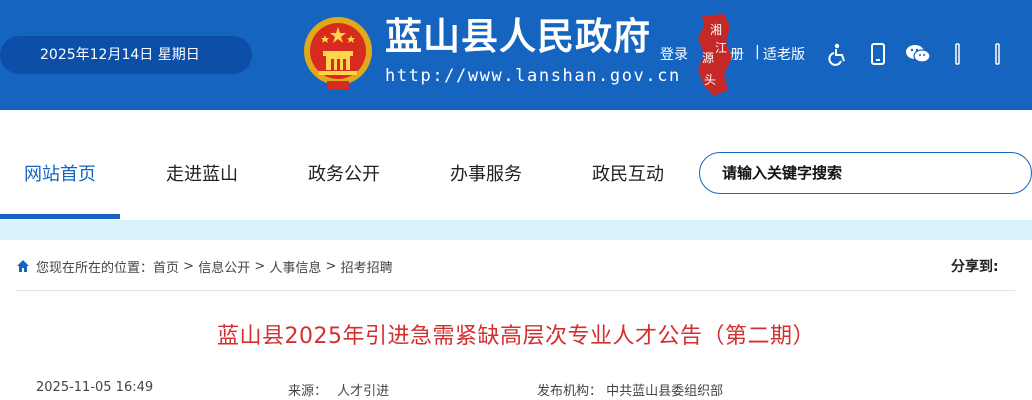 The image size is (1032, 400). I want to click on national-emblem-icon, so click(338, 53).